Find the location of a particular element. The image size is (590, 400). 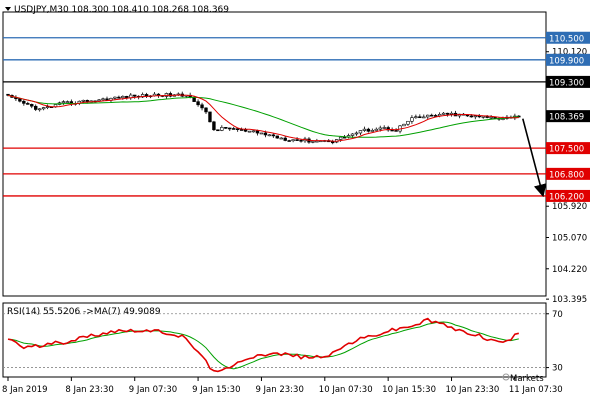

time-tick-label: 8 Jan 2019 is located at coordinates (25, 390).